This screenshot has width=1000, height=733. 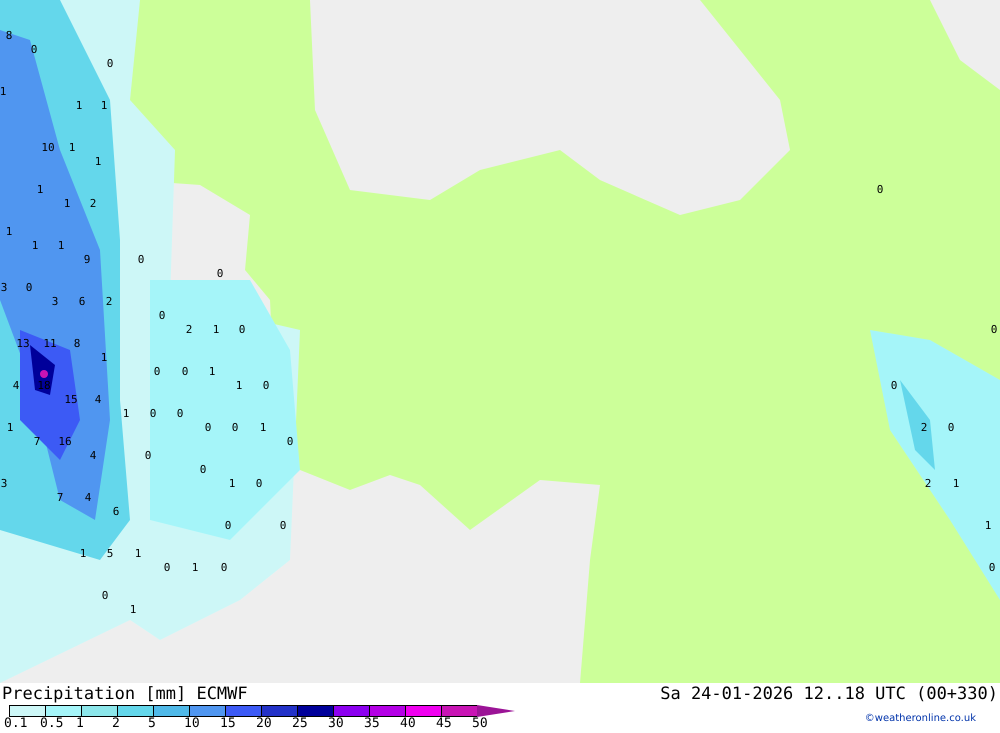 What do you see at coordinates (44, 385) in the screenshot?
I see `precipitation-value: 18` at bounding box center [44, 385].